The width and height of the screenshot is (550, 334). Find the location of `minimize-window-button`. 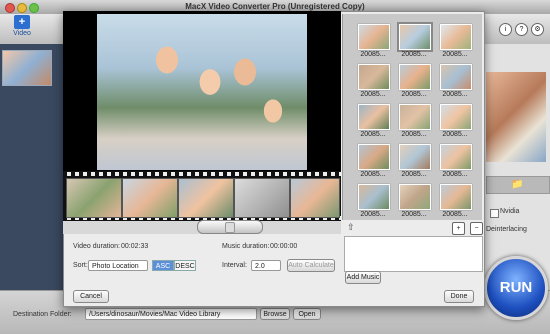

minimize-window-button is located at coordinates (22, 8).